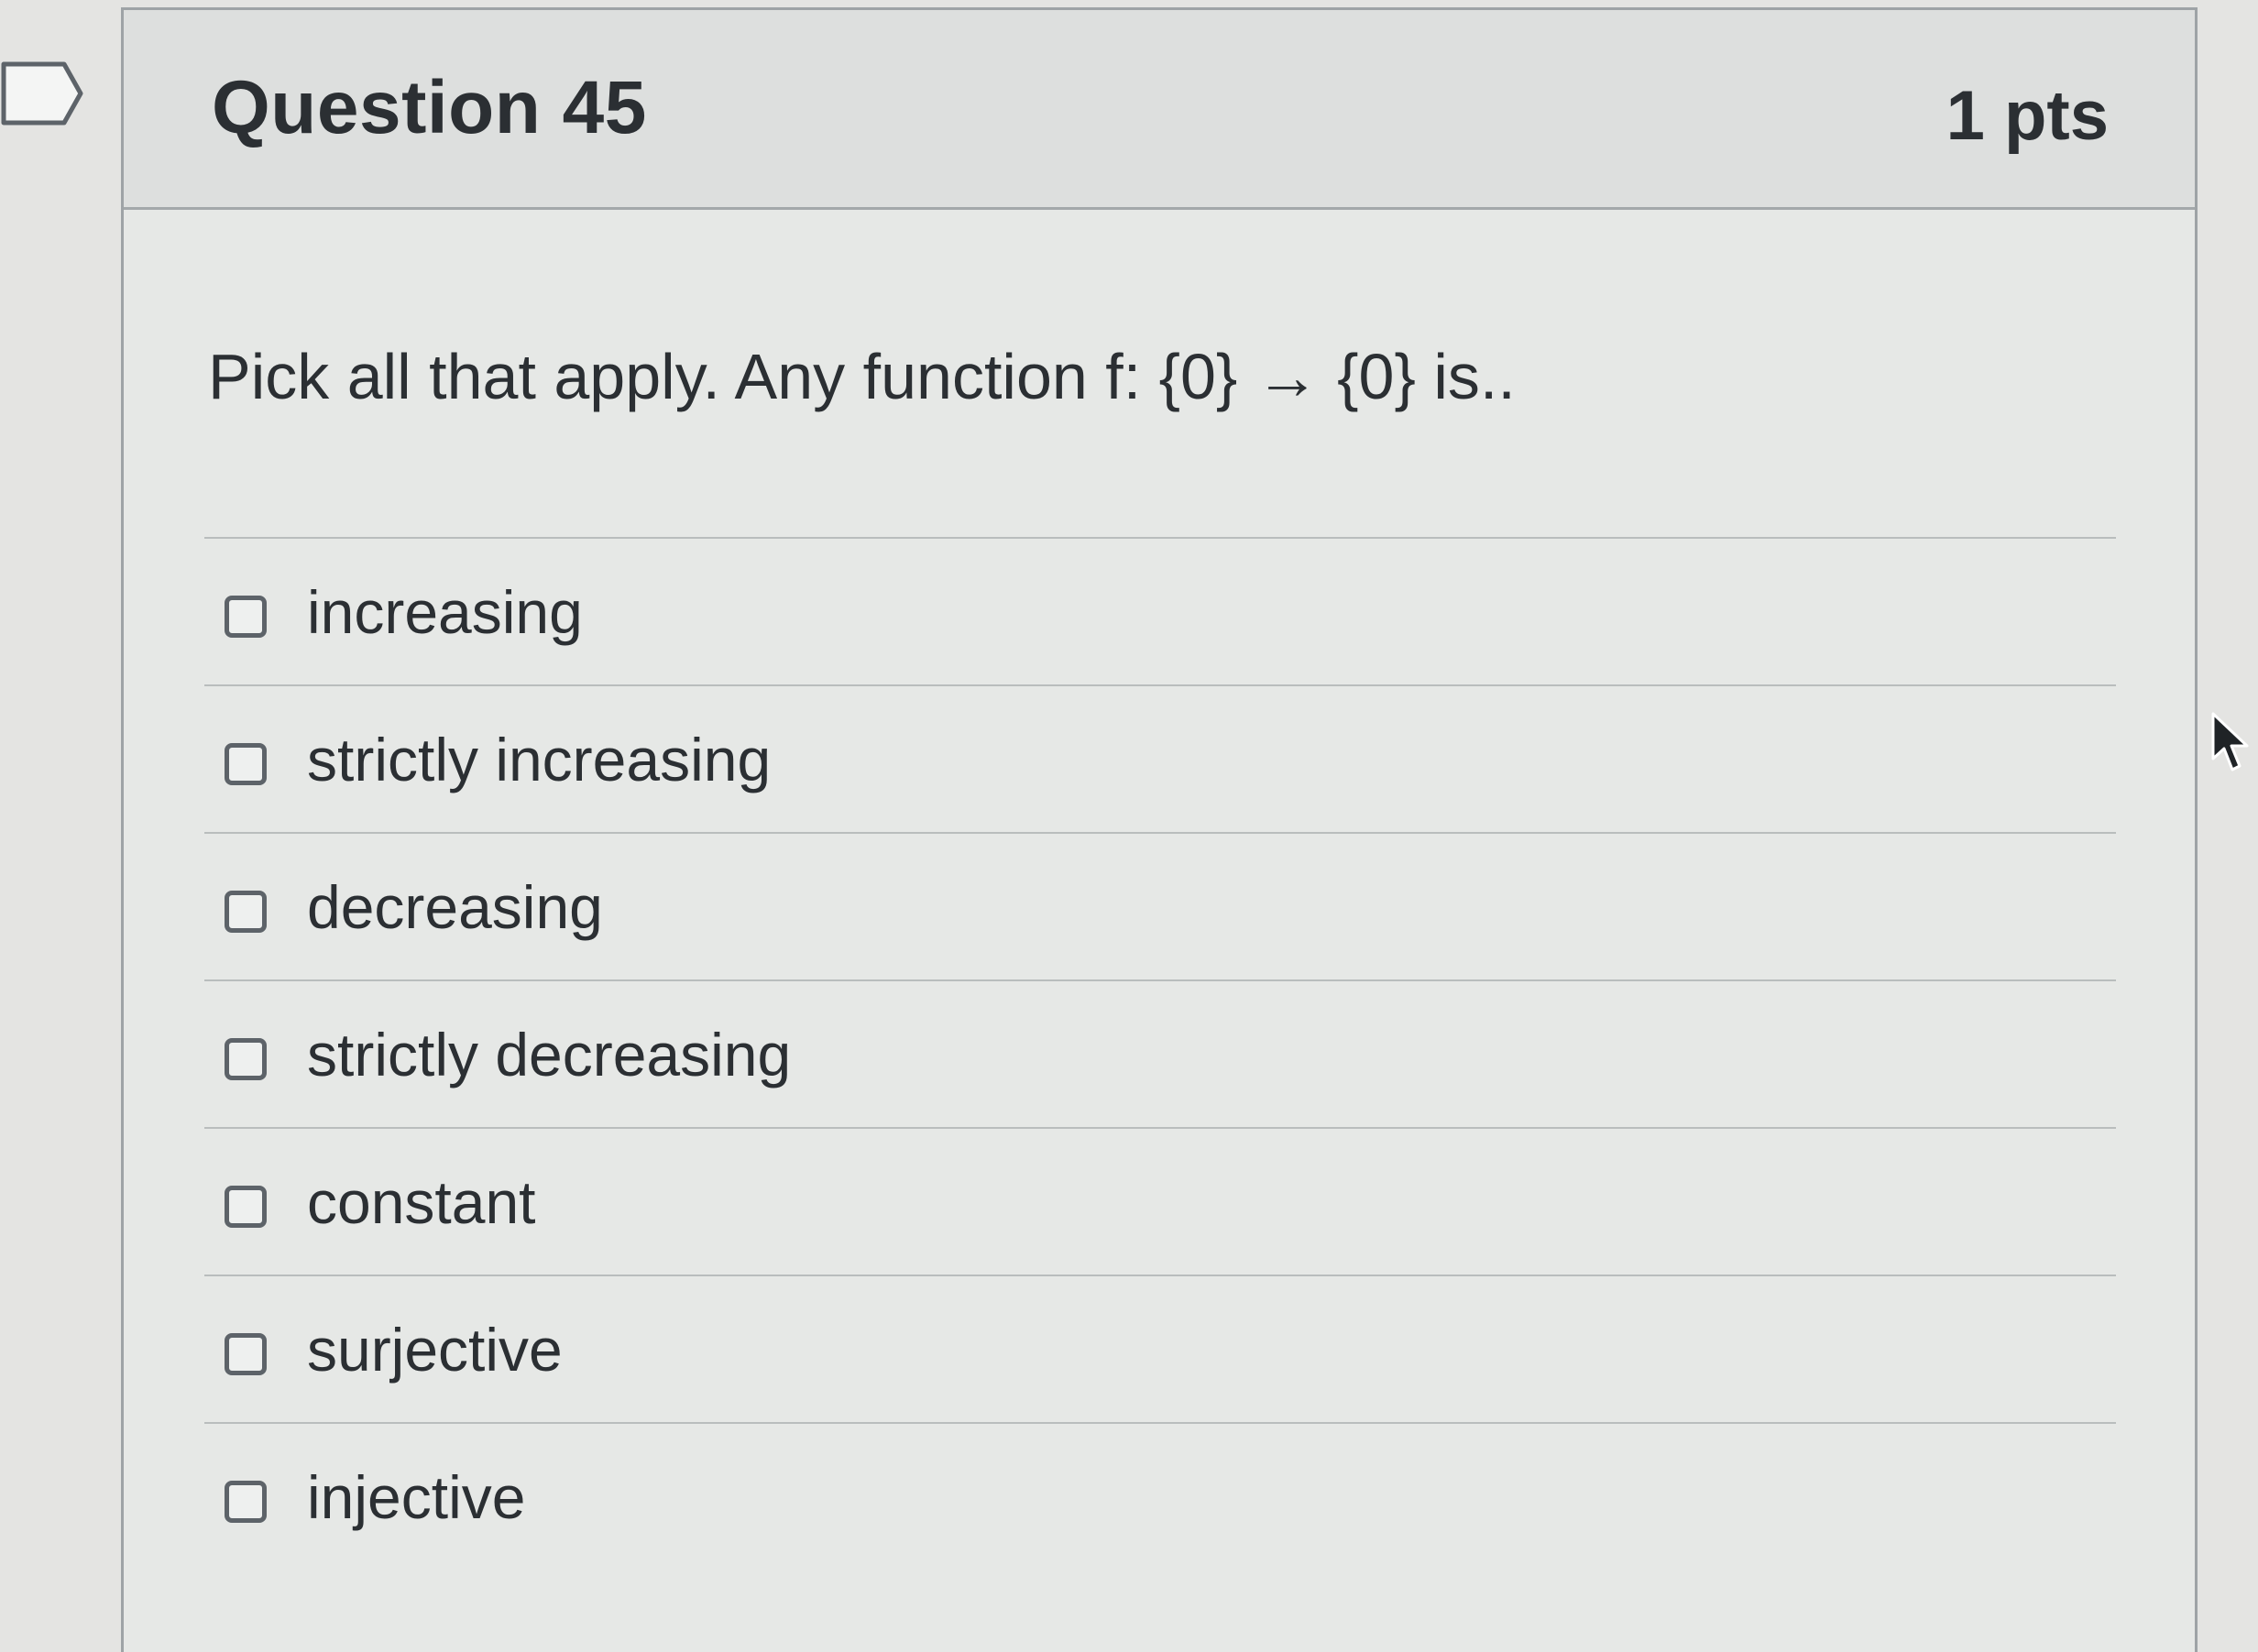  I want to click on answer-label: constant, so click(422, 1202).